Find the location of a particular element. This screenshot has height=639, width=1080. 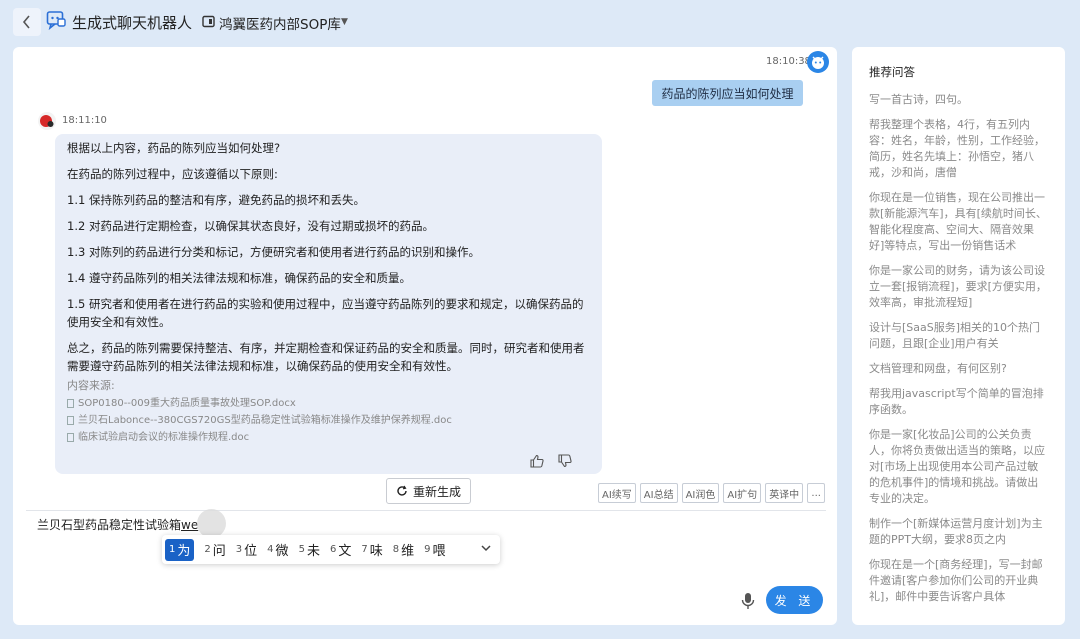

ime-candidate: 5未 is located at coordinates (309, 550).